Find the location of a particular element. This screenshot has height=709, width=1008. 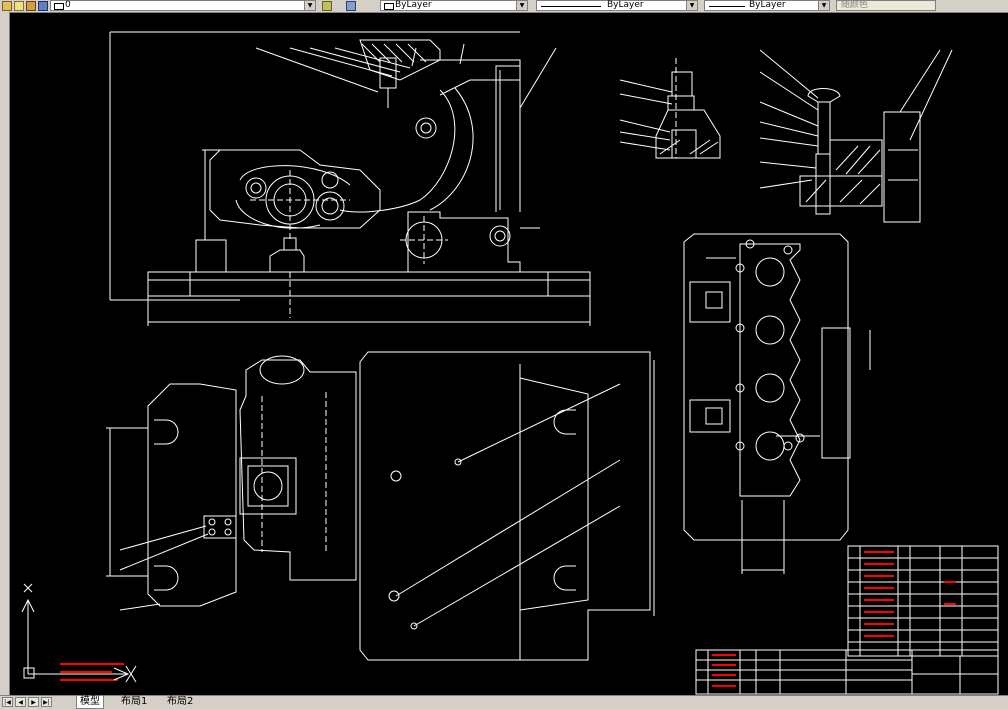

last-tab-icon: ▶| is located at coordinates (46, 702).